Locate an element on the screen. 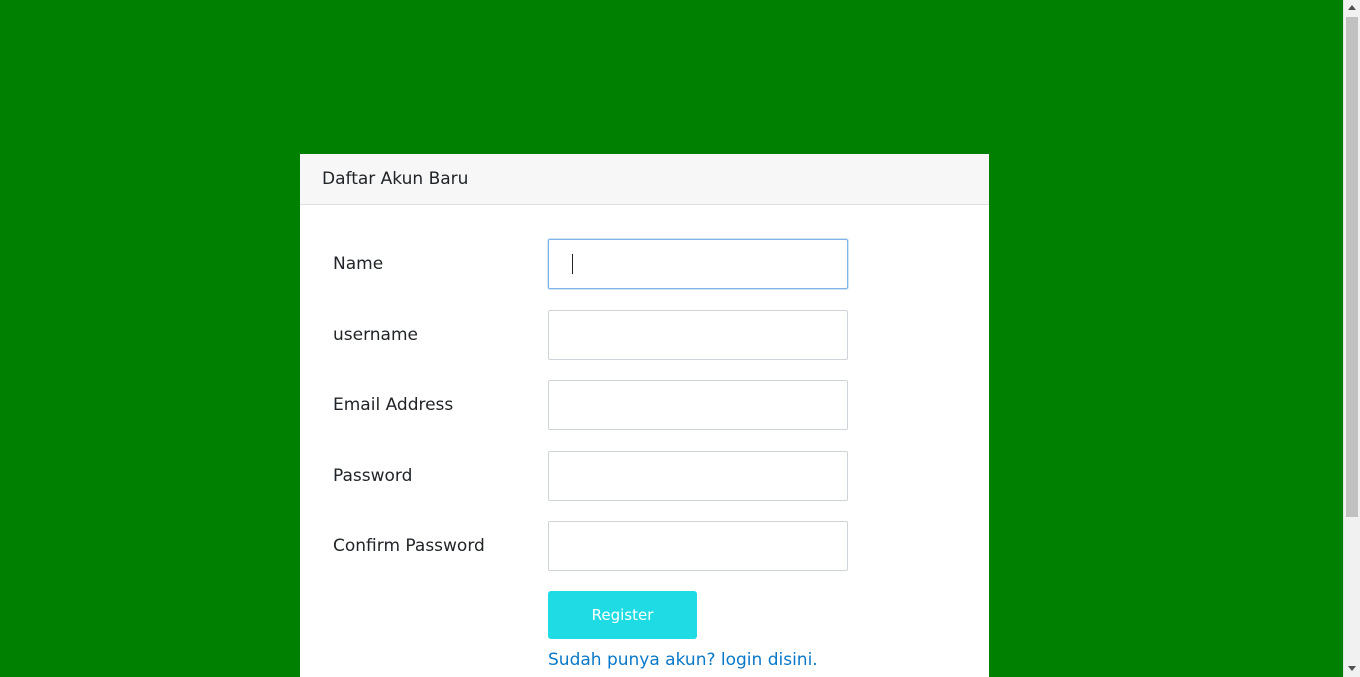  email-row: Email Address is located at coordinates (644, 405).